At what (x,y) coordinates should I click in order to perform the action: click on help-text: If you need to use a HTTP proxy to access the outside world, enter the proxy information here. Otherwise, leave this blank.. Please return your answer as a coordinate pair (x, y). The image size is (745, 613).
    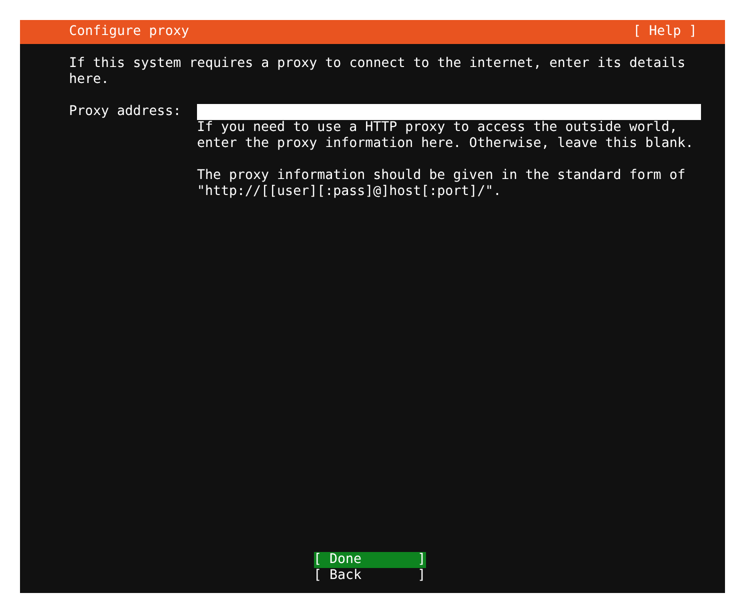
    Looking at the image, I should click on (445, 136).